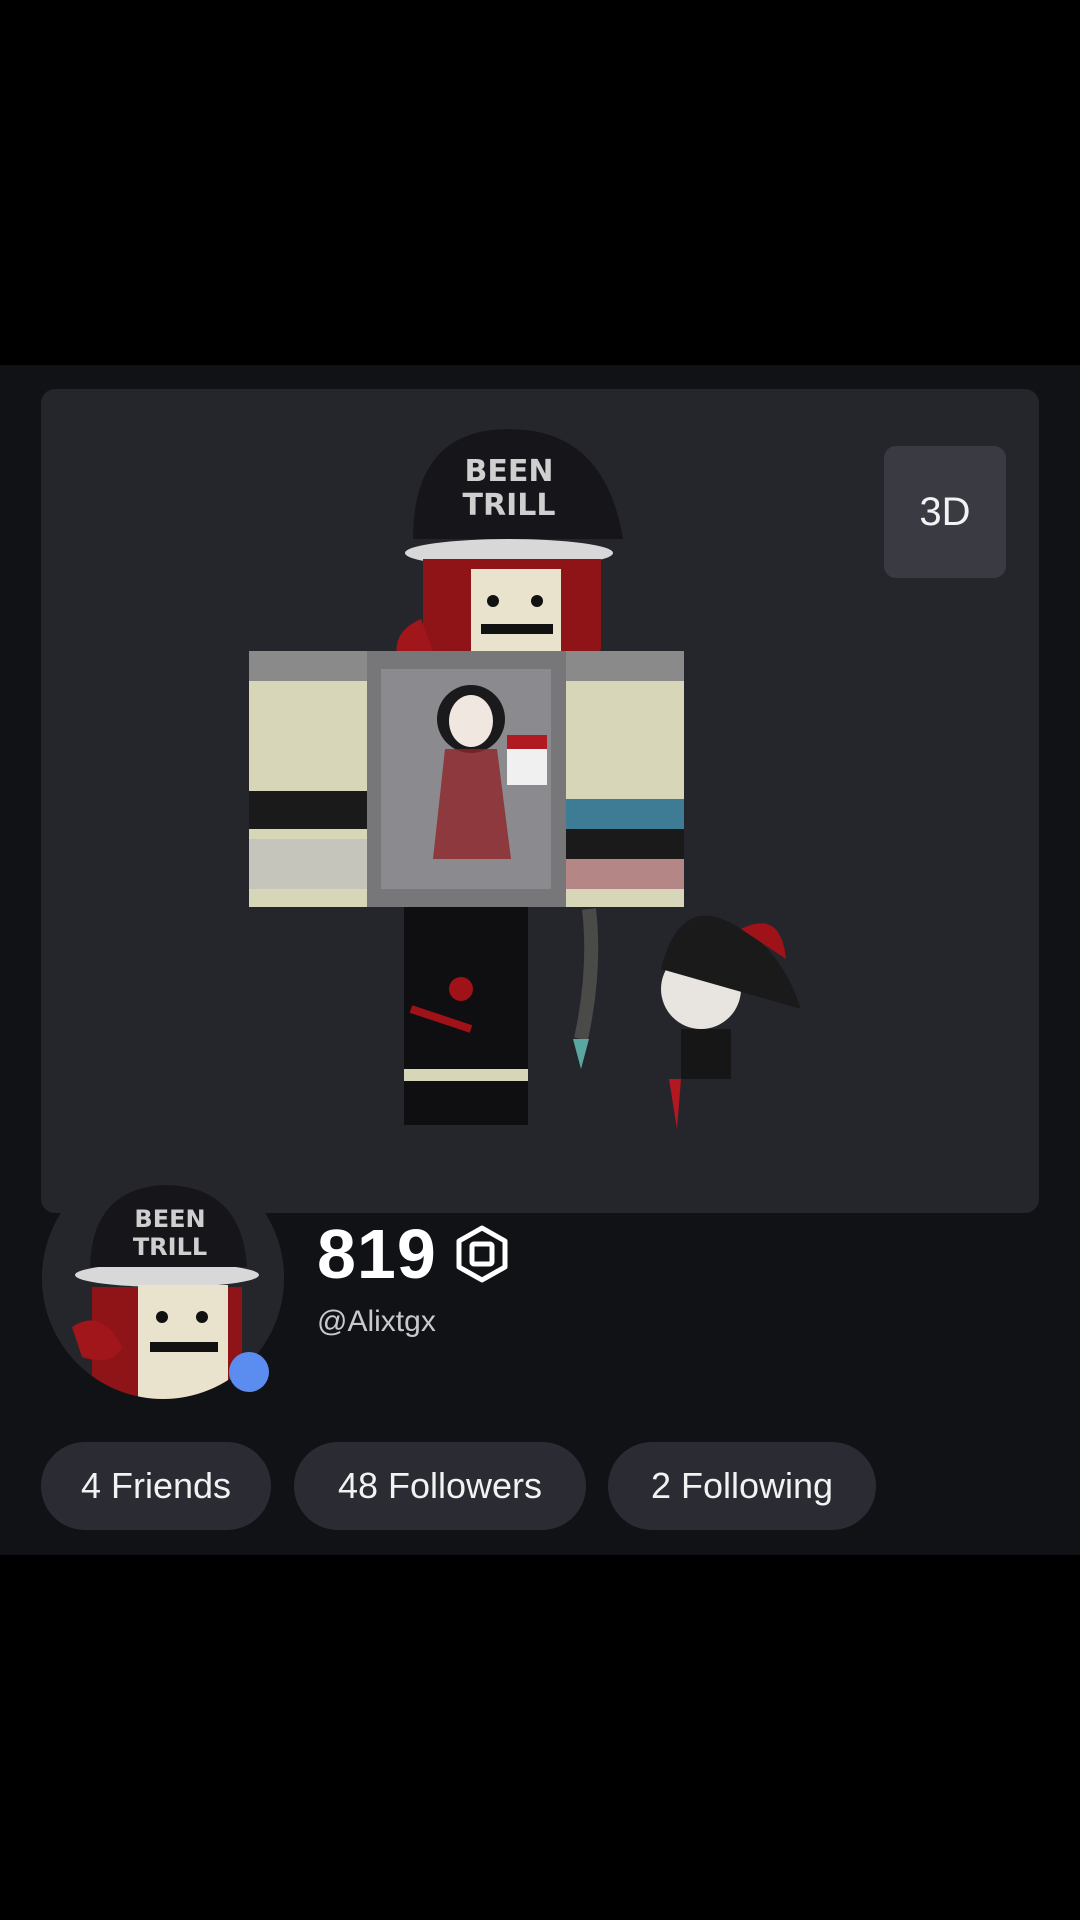  I want to click on headshot-hat-text-2: TRILL, so click(170, 1247).